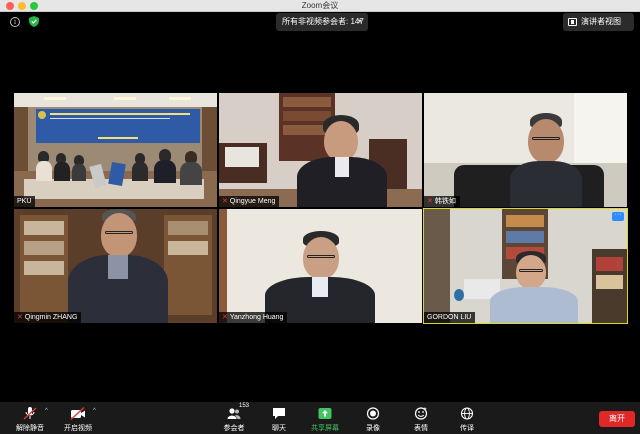 The image size is (640, 434). I want to click on non-video-participants-dropdown: 所有非视频参会者: 147 ▼, so click(322, 22).